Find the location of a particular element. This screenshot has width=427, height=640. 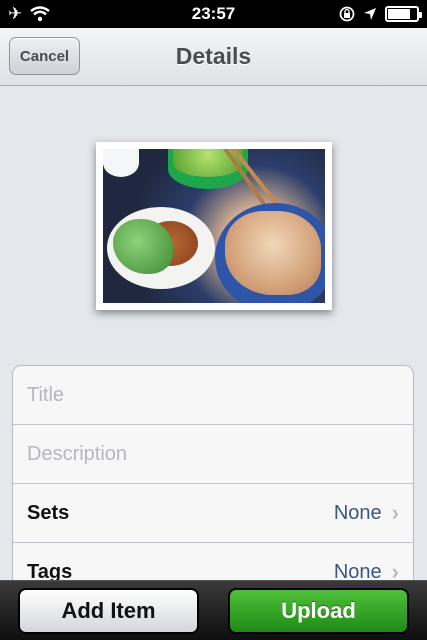

page-title: Details is located at coordinates (213, 56).